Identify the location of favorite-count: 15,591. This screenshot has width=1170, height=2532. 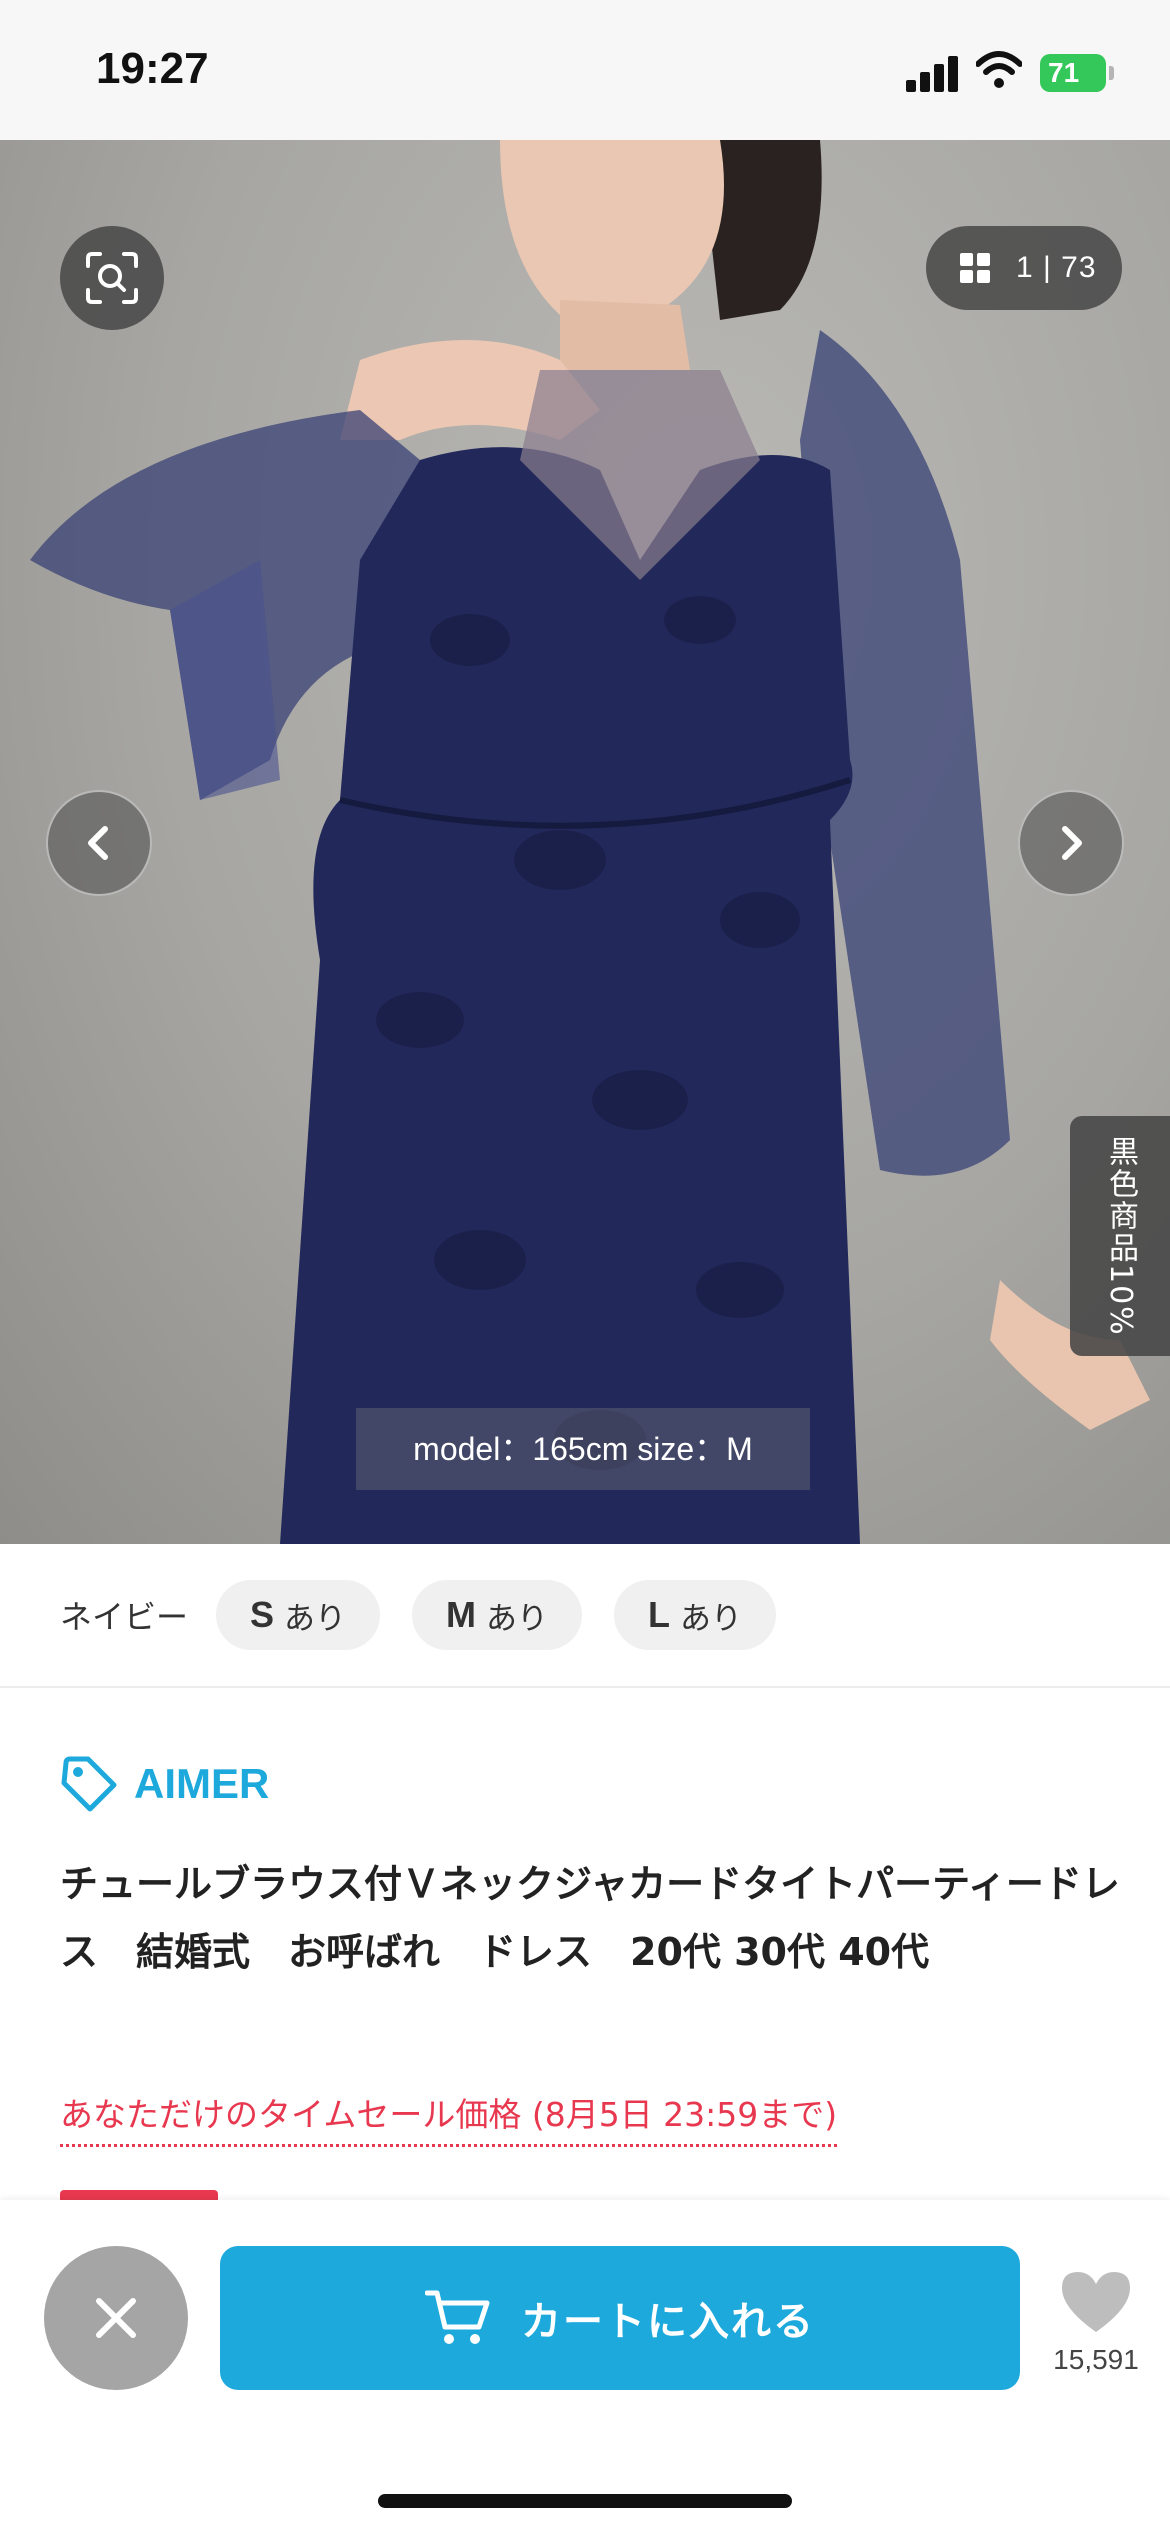
(1096, 2359).